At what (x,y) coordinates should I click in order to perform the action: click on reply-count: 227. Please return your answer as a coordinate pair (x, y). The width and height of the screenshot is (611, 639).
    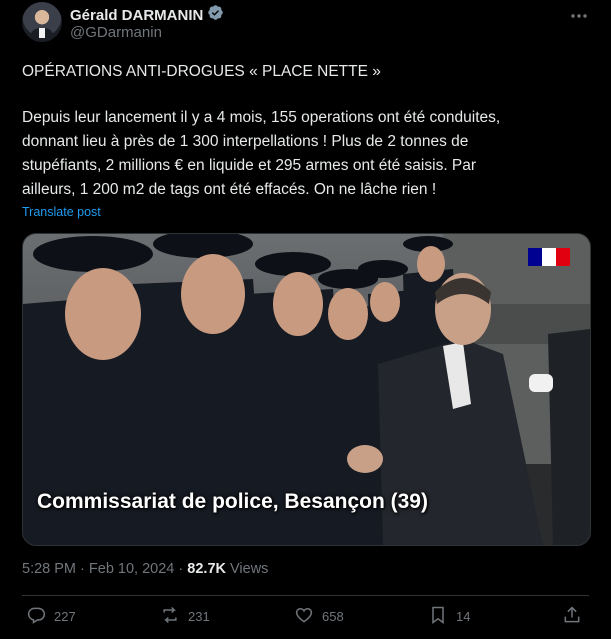
    Looking at the image, I should click on (65, 616).